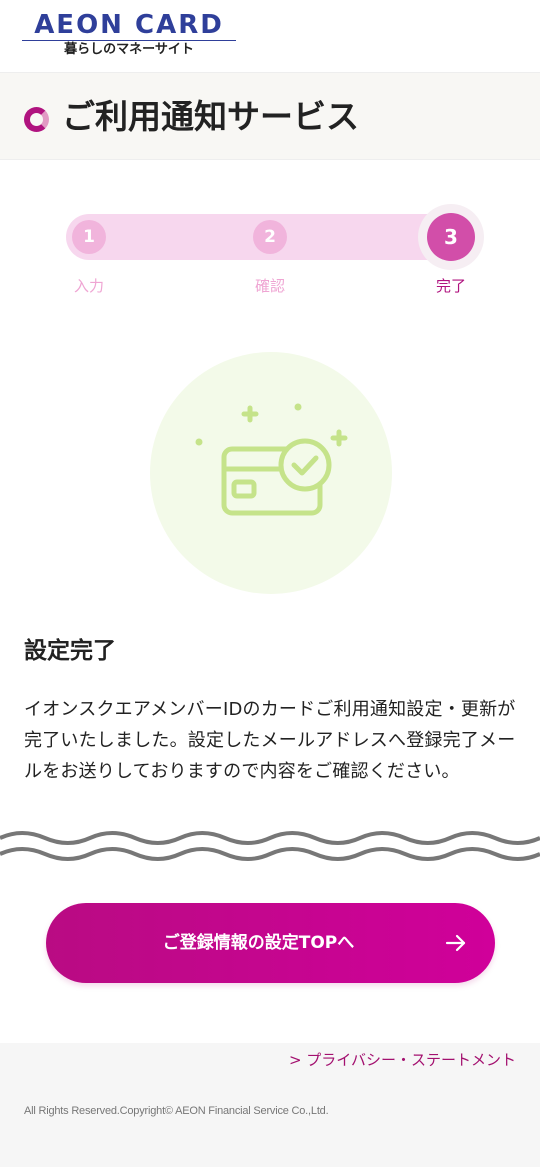 This screenshot has height=1167, width=540. I want to click on step-3-label: 完了, so click(450, 286).